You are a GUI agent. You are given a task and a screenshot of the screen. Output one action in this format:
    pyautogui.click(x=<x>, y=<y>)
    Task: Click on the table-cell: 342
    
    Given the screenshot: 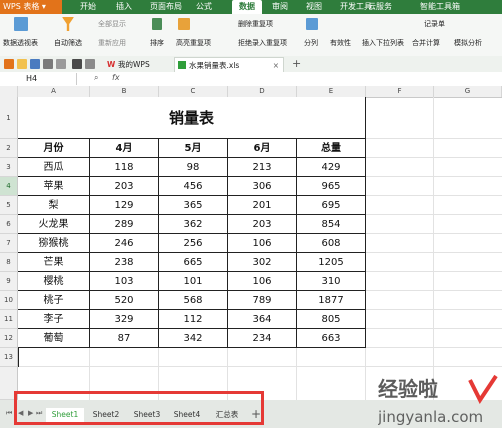 What is the action you would take?
    pyautogui.click(x=193, y=338)
    